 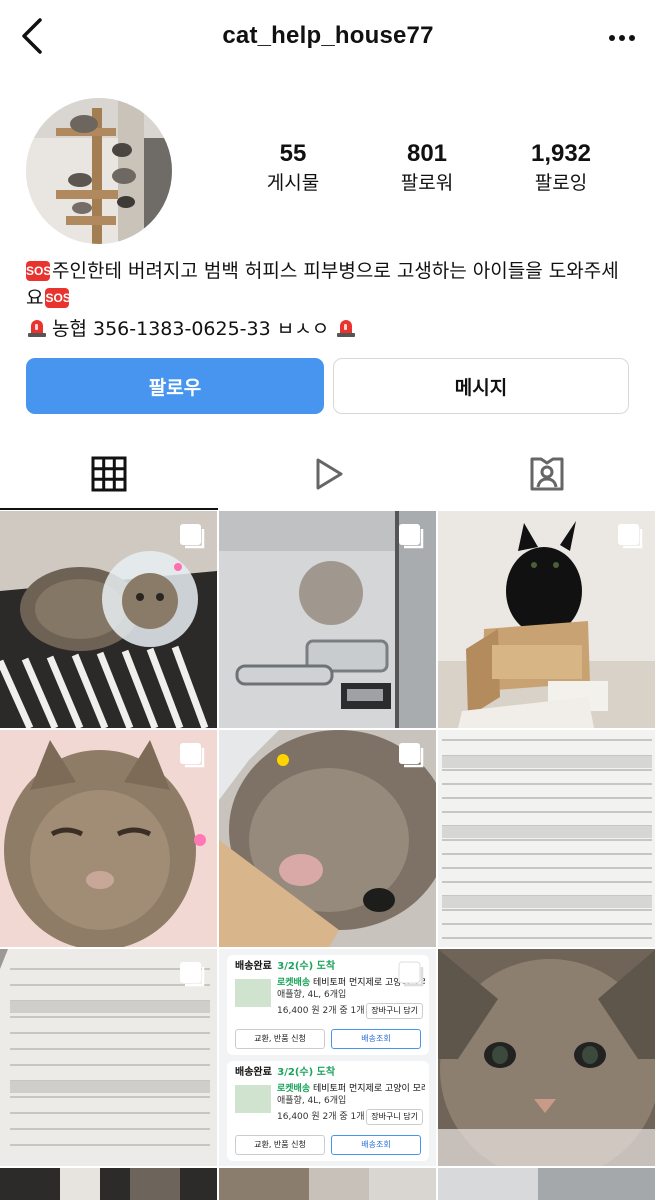 What do you see at coordinates (427, 168) in the screenshot?
I see `stat-followers: 801 팔로워` at bounding box center [427, 168].